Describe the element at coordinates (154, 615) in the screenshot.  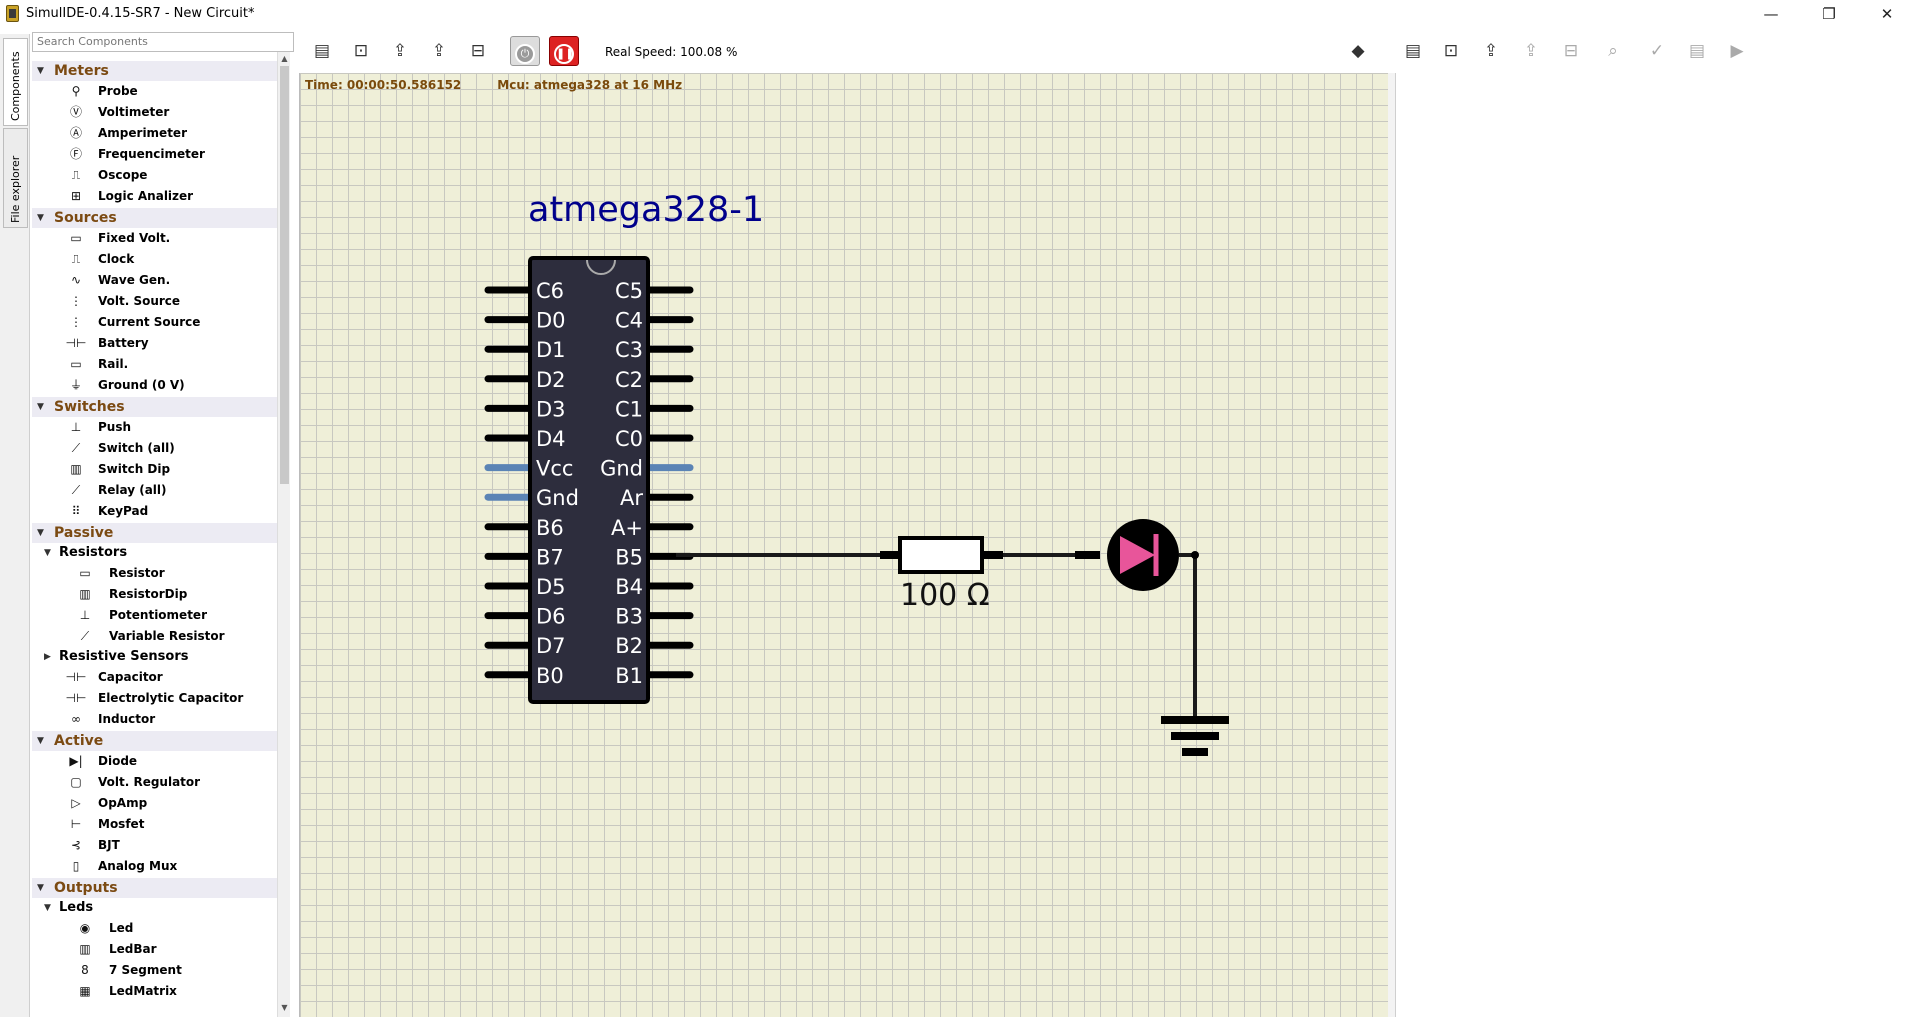
I see `list-item: ⊥ Potentiometer` at that location.